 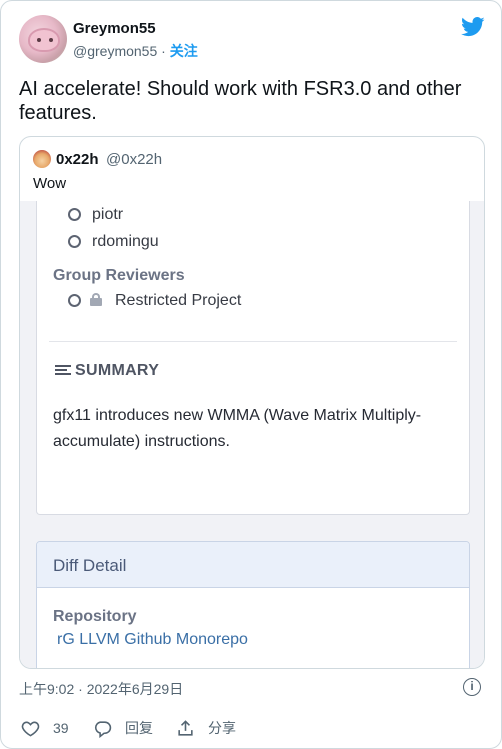 What do you see at coordinates (125, 241) in the screenshot?
I see `reviewer-name: rdomingu` at bounding box center [125, 241].